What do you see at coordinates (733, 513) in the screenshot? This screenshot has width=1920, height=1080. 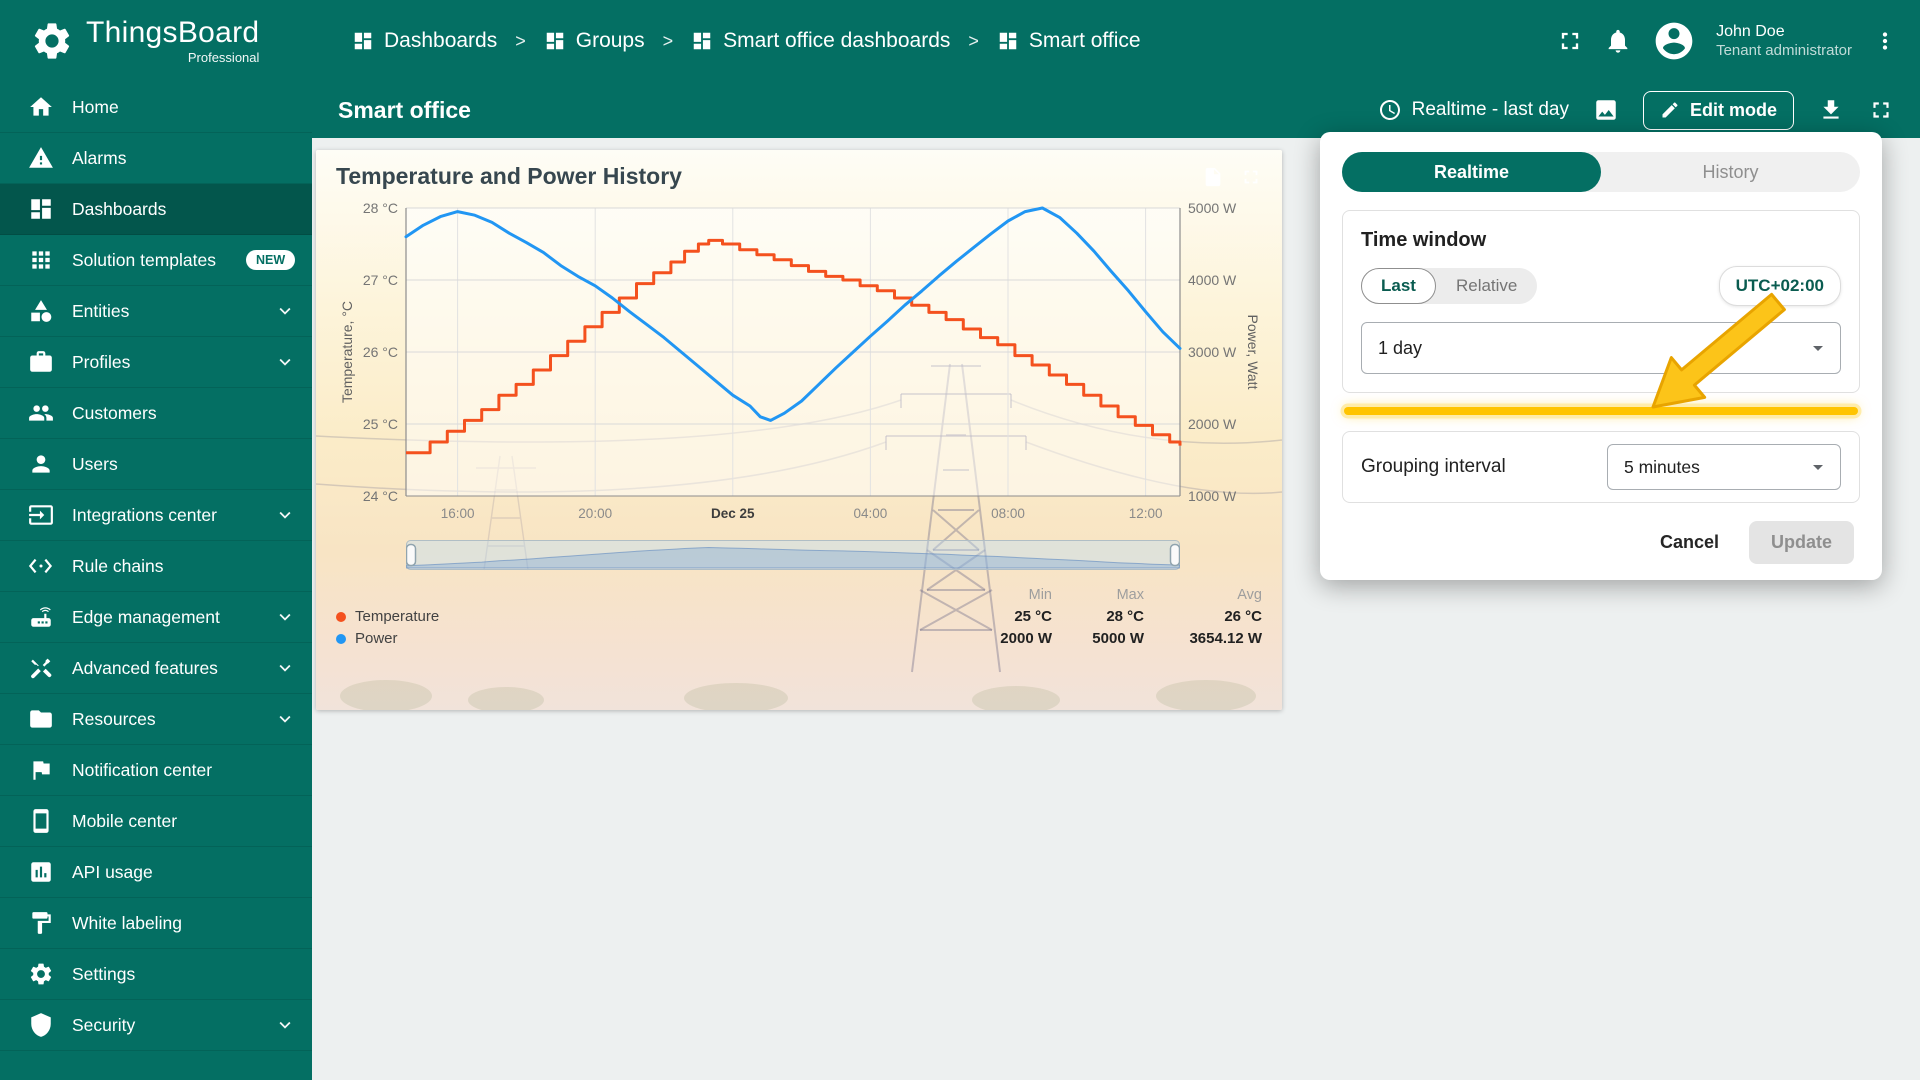 I see `x-axis-tick-label: Dec 25` at bounding box center [733, 513].